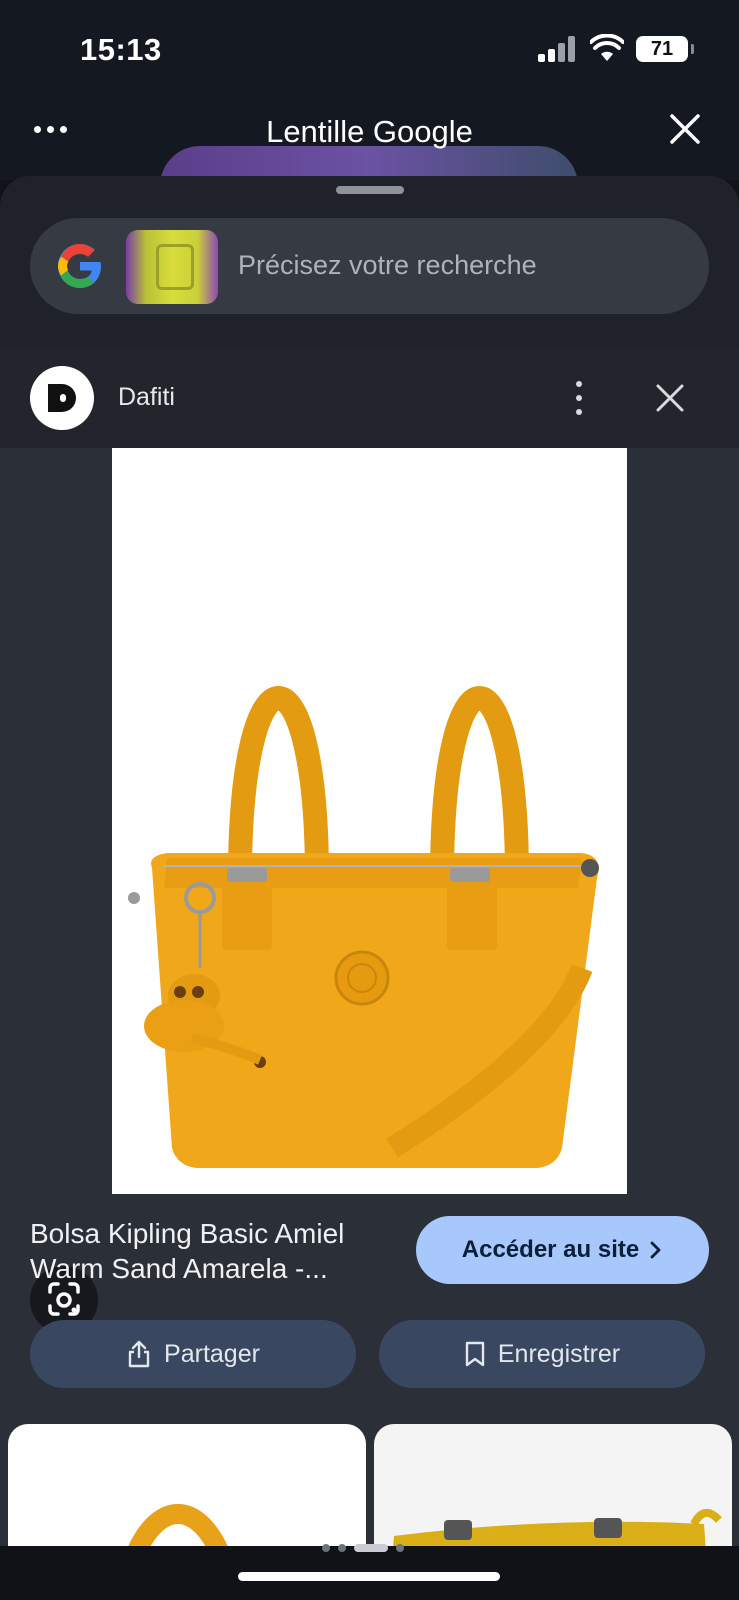 Image resolution: width=739 pixels, height=1600 pixels. What do you see at coordinates (139, 1354) in the screenshot?
I see `share-icon` at bounding box center [139, 1354].